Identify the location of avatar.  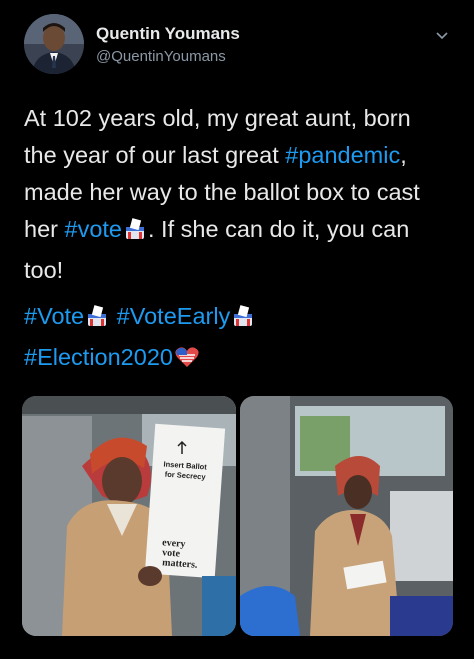
(54, 44).